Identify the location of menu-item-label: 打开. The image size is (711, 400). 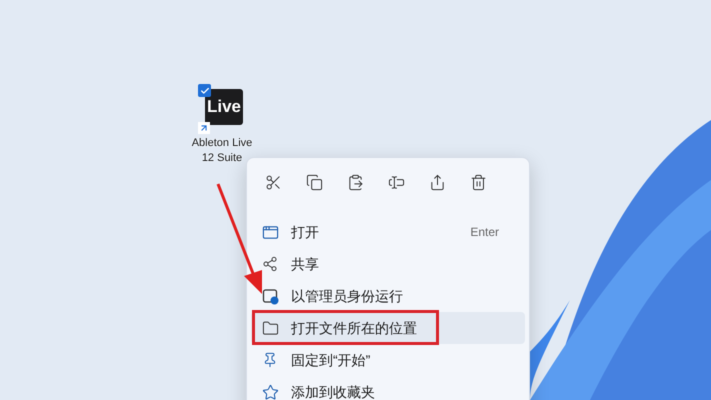
(305, 232).